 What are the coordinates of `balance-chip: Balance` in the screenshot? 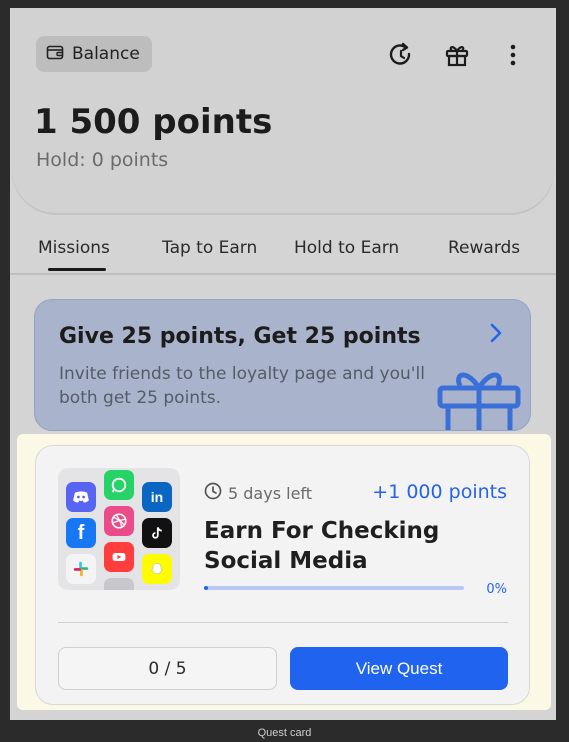 It's located at (94, 54).